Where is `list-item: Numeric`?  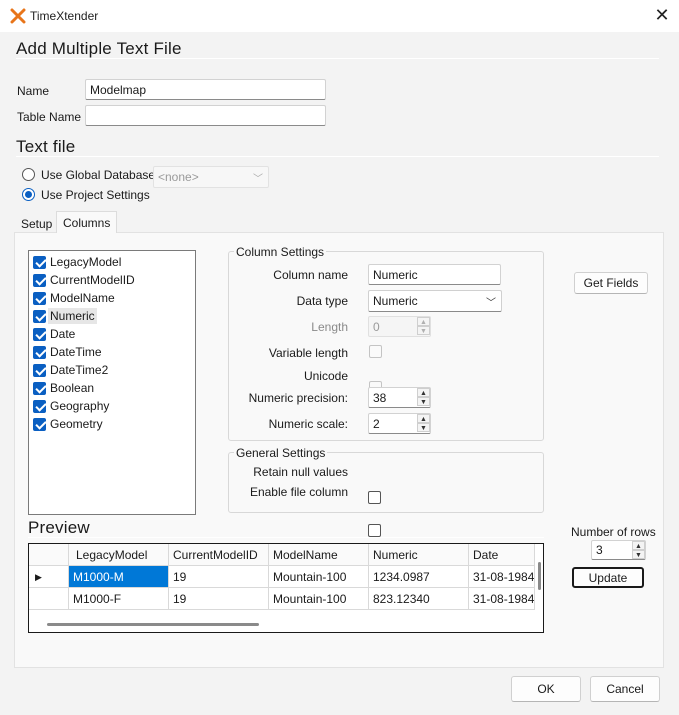
list-item: Numeric is located at coordinates (65, 316).